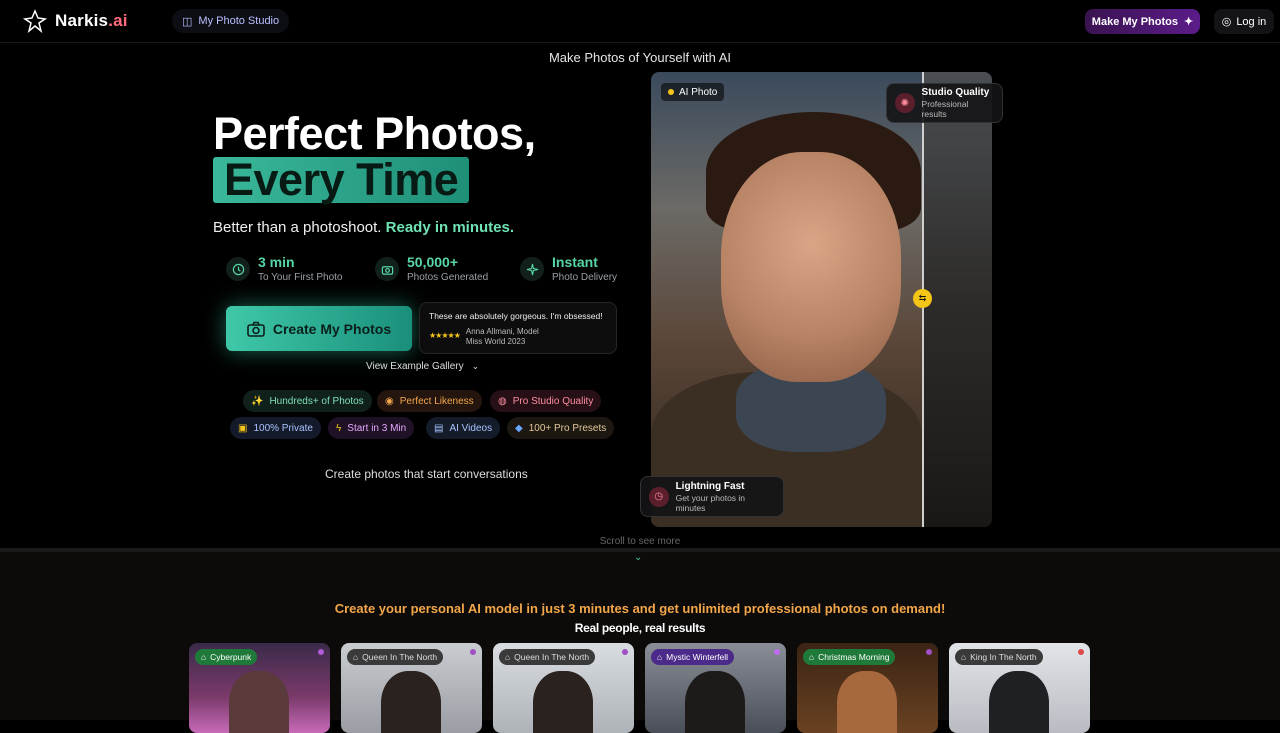  Describe the element at coordinates (502, 401) in the screenshot. I see `palette-icon: ◍` at that location.